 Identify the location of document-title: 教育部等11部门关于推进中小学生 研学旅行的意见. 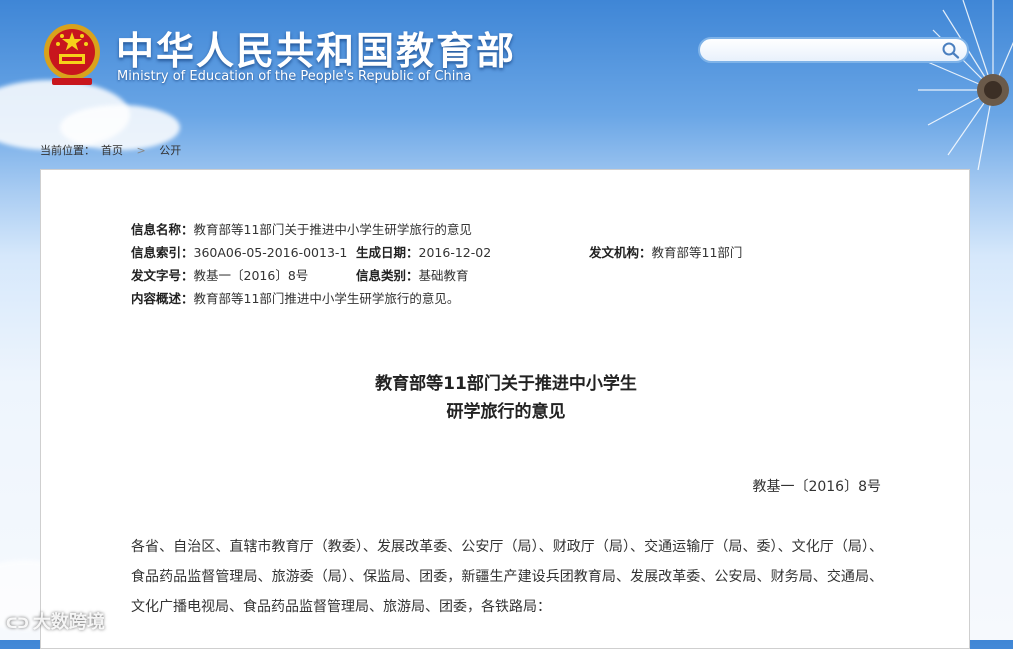
(506, 398).